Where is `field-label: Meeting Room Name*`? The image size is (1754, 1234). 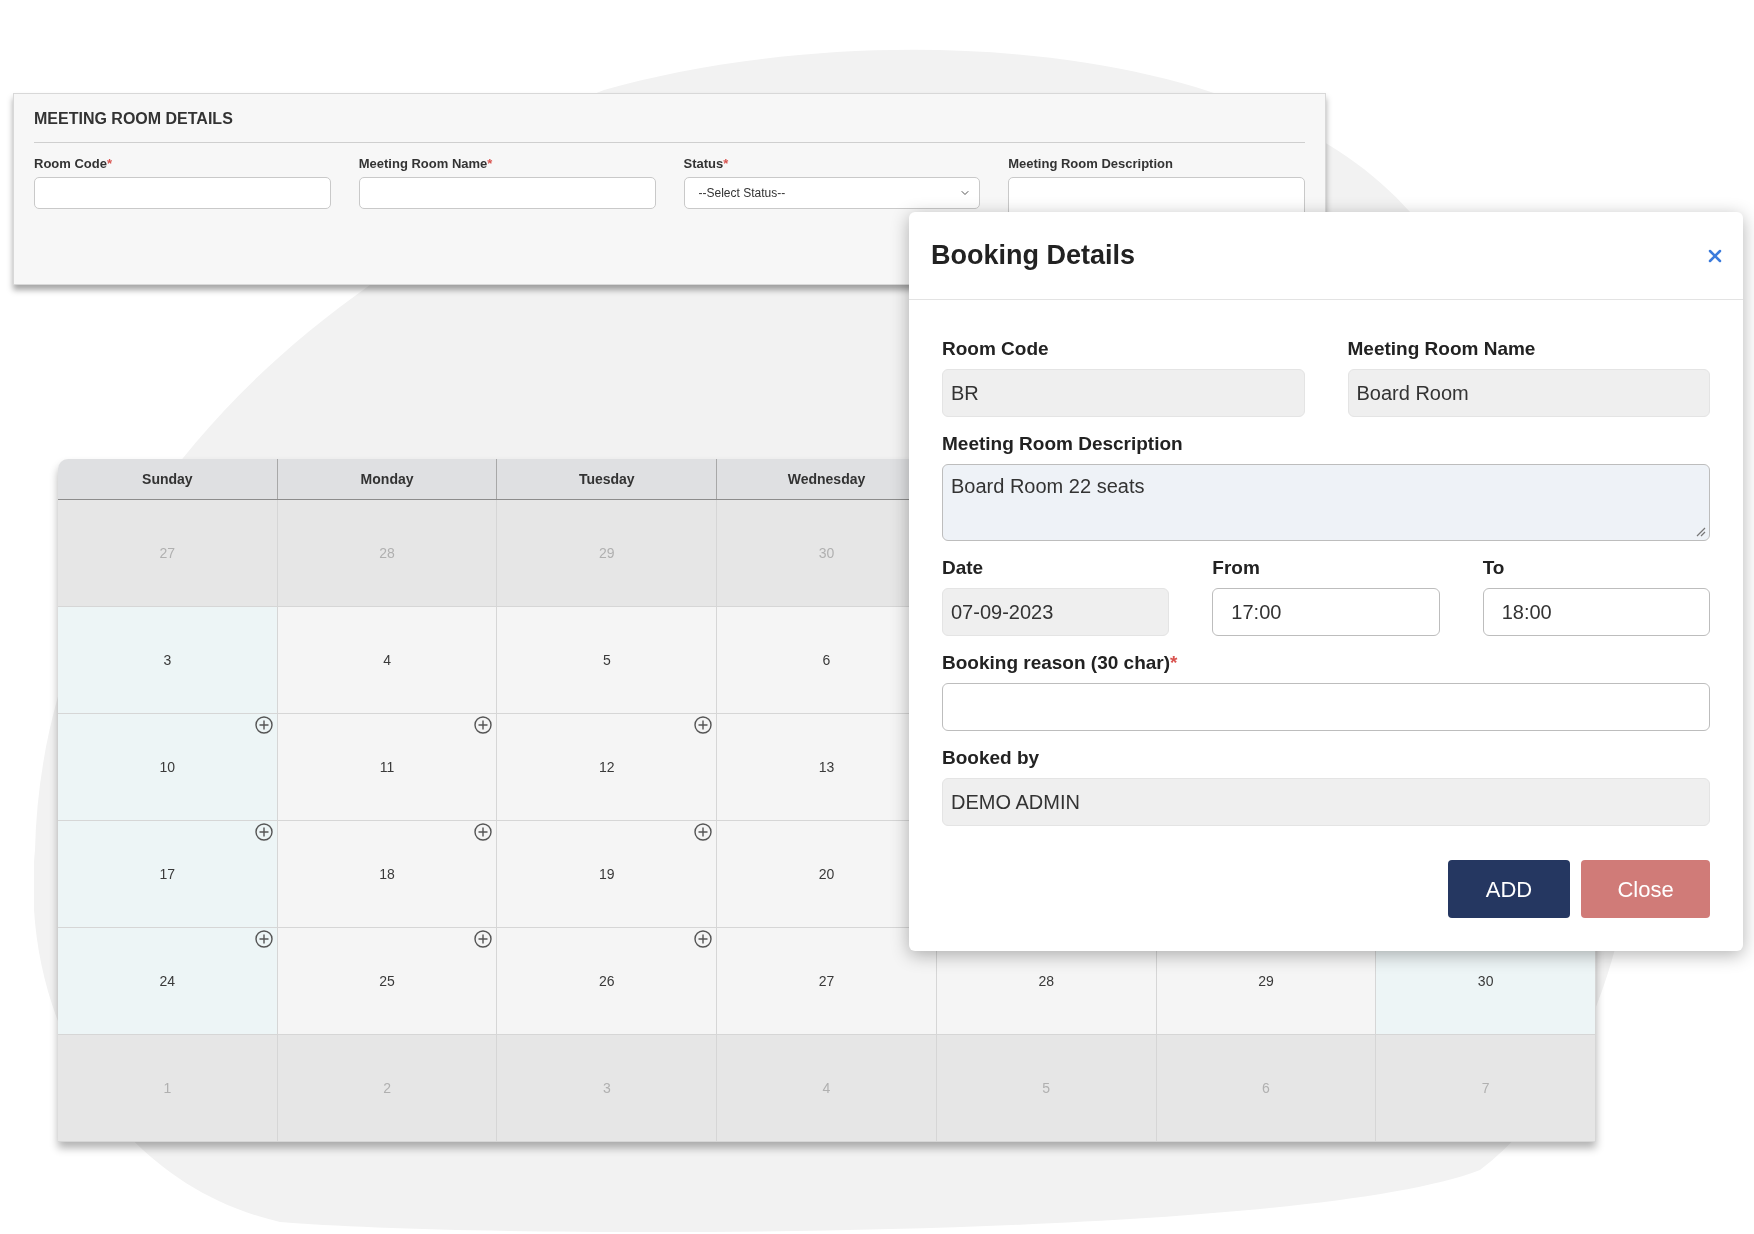 field-label: Meeting Room Name* is located at coordinates (425, 164).